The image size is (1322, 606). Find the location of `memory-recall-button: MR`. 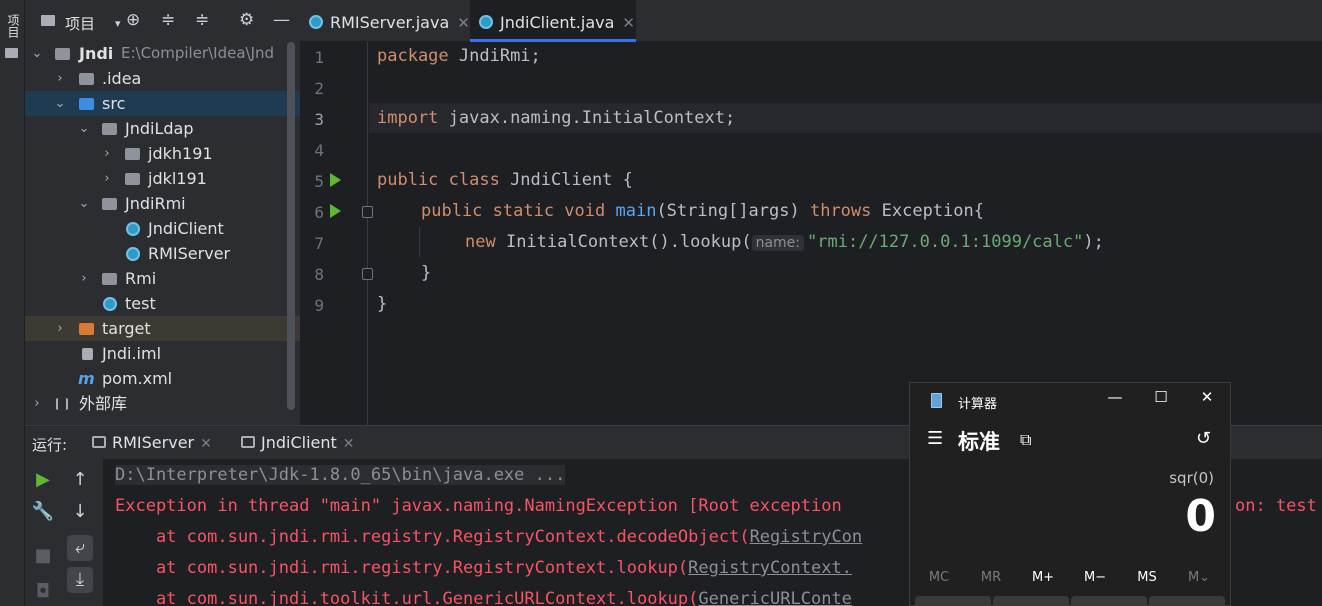

memory-recall-button: MR is located at coordinates (991, 577).